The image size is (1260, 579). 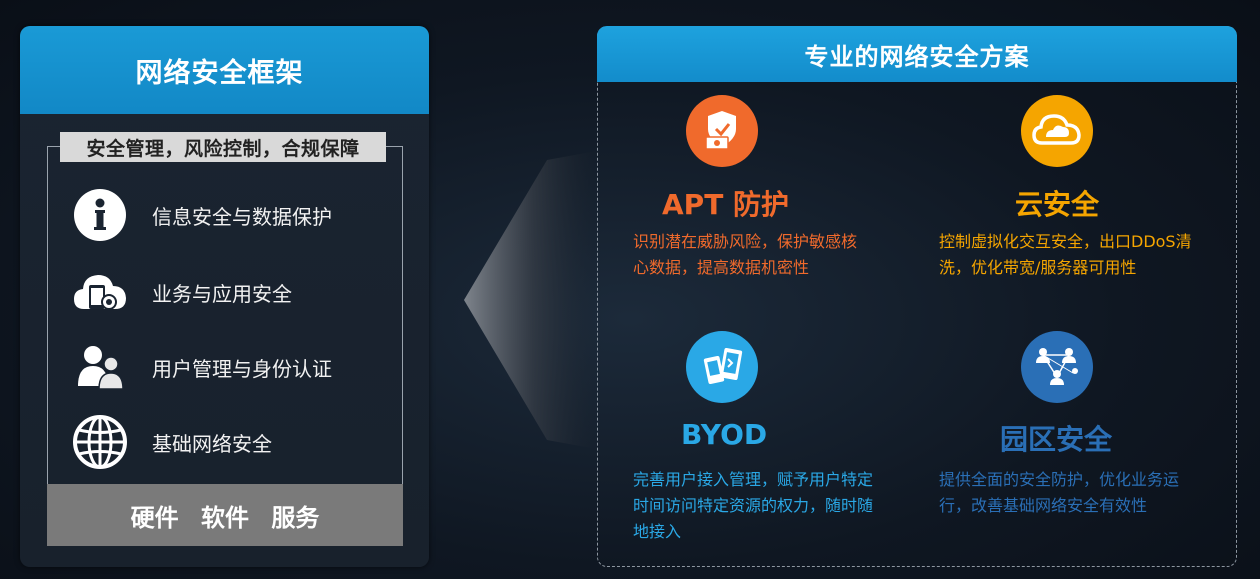 I want to click on feature-desc-byod: 完善用户接入管理，赋予用户特定 时间访问特定资源的权力，随时随 地接入, so click(x=753, y=506).